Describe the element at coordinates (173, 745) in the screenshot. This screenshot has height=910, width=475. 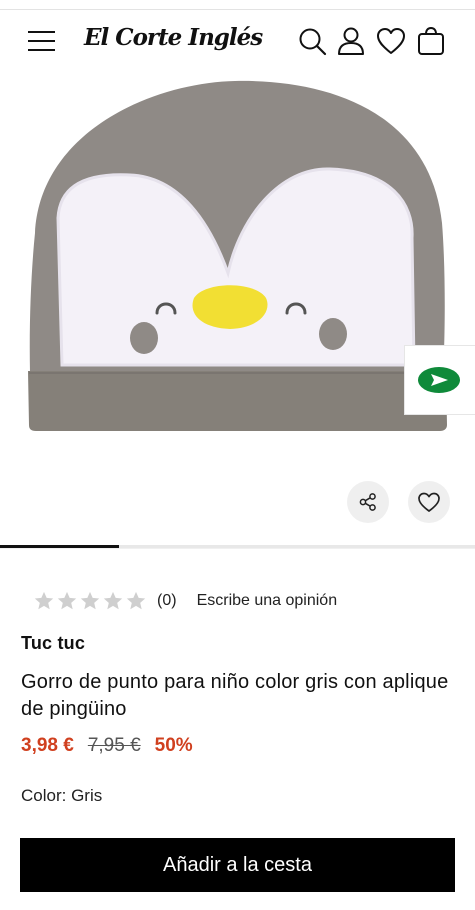
I see `discount-badge: 50%` at that location.